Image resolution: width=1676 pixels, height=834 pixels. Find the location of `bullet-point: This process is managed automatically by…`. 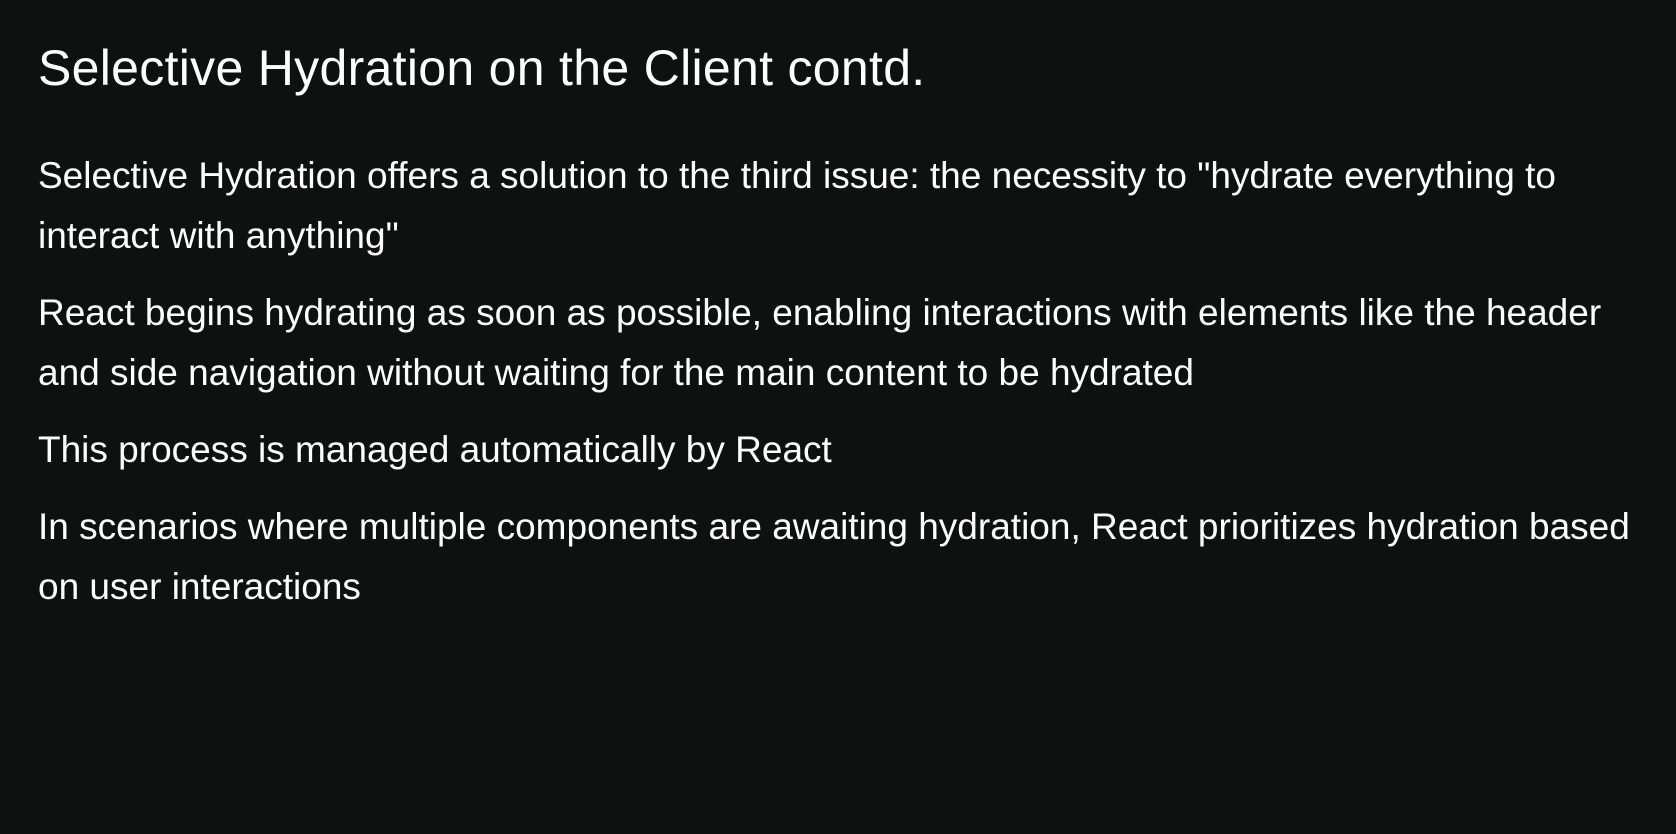

bullet-point: This process is managed automatically by… is located at coordinates (435, 449).